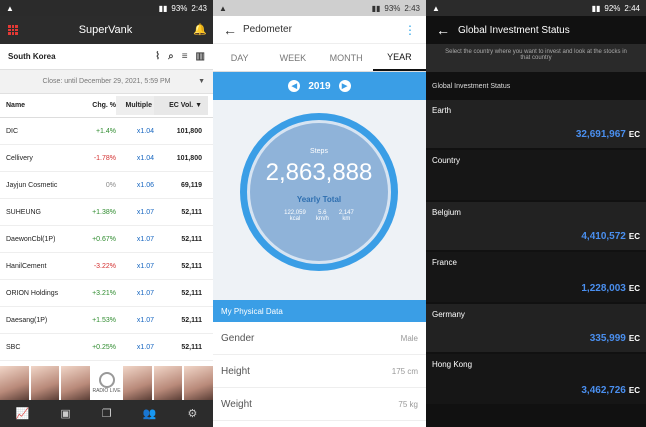  What do you see at coordinates (319, 199) in the screenshot?
I see `yearly-total-label: Yearly Total` at bounding box center [319, 199].